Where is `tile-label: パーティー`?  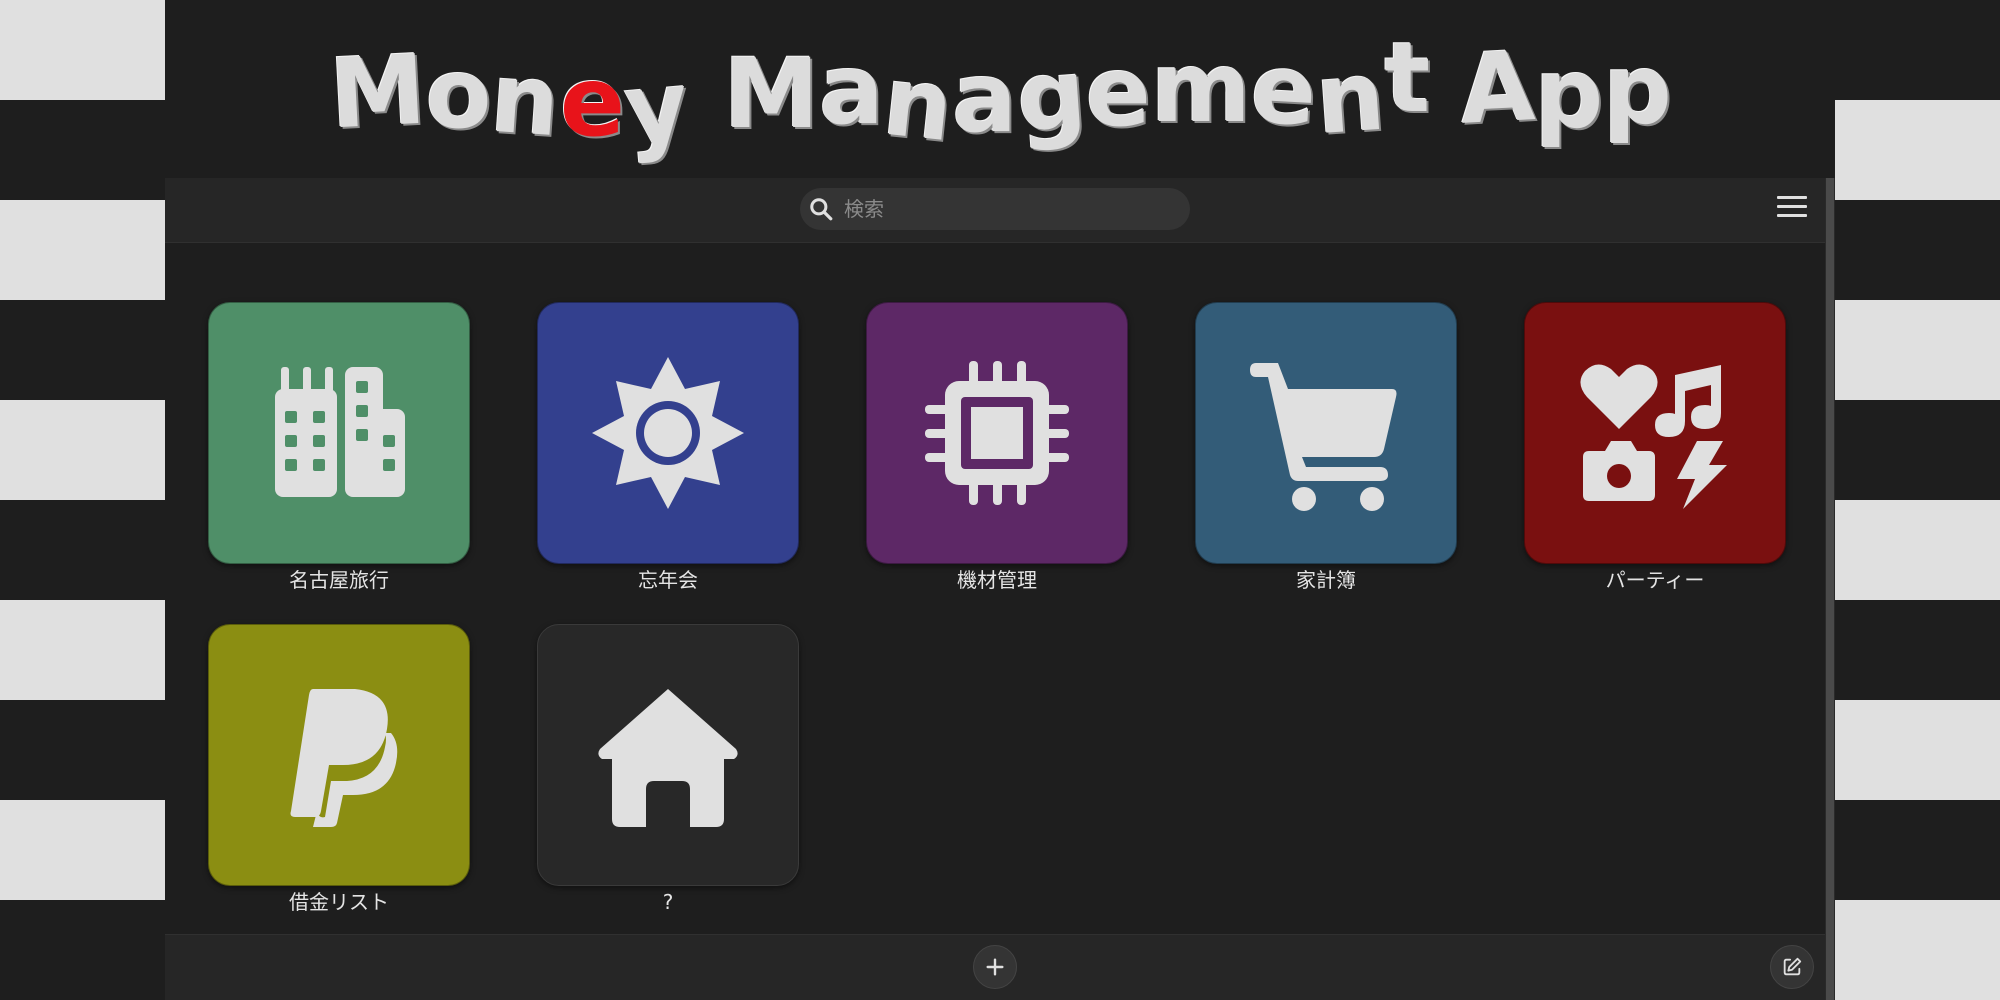
tile-label: パーティー is located at coordinates (1655, 580).